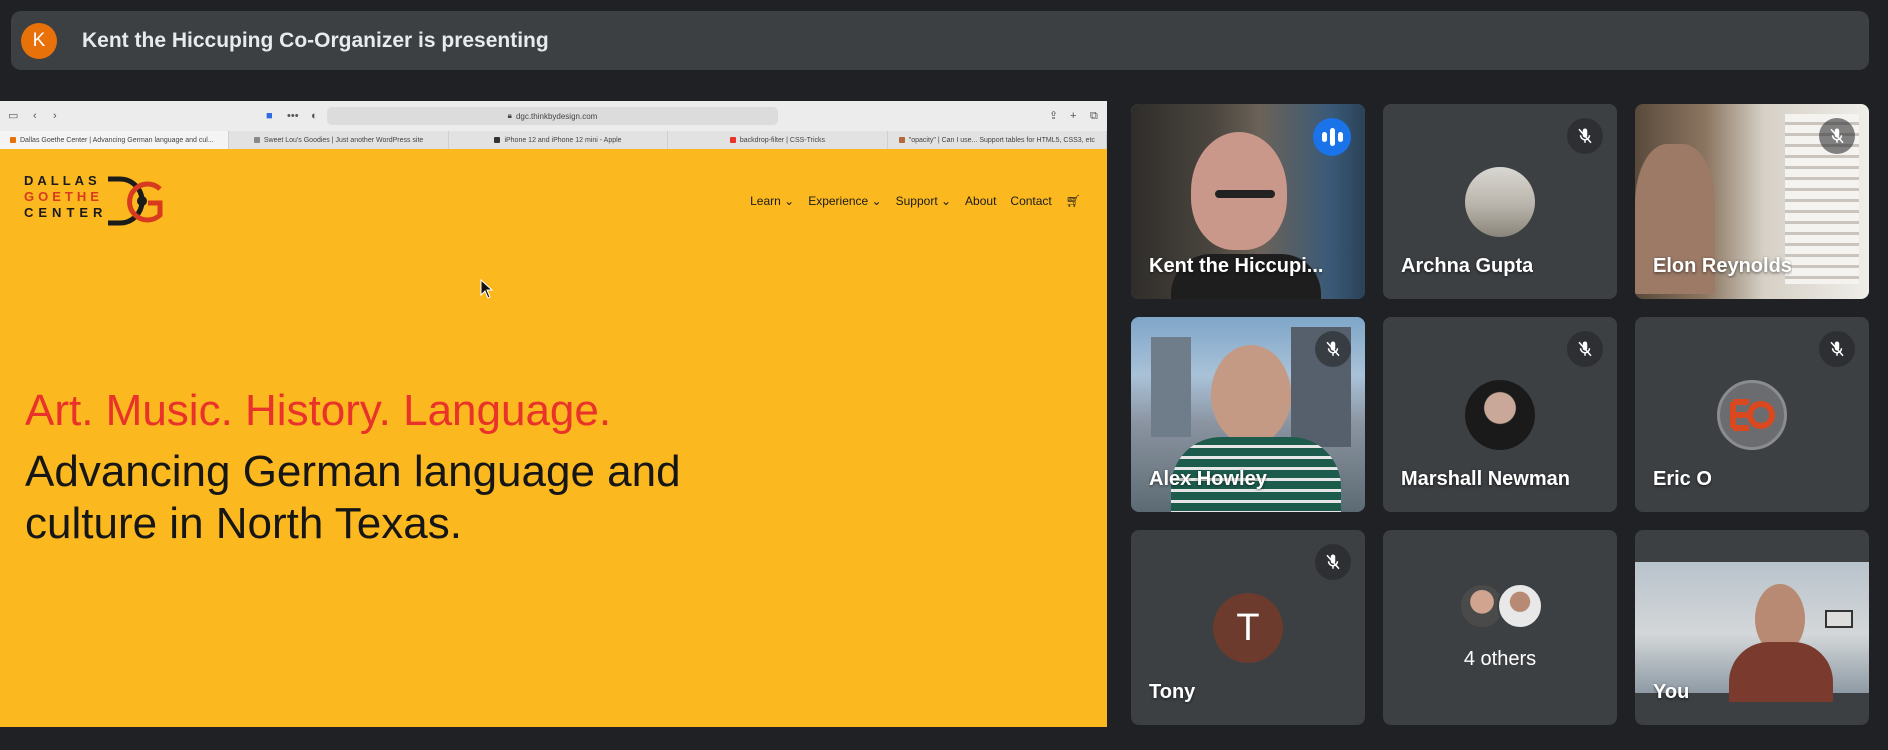  I want to click on shield-icon: ◐, so click(314, 116).